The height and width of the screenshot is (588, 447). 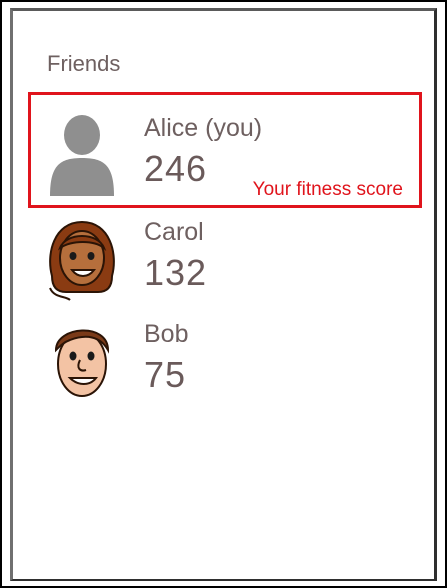 What do you see at coordinates (84, 63) in the screenshot?
I see `panel-title: Friends` at bounding box center [84, 63].